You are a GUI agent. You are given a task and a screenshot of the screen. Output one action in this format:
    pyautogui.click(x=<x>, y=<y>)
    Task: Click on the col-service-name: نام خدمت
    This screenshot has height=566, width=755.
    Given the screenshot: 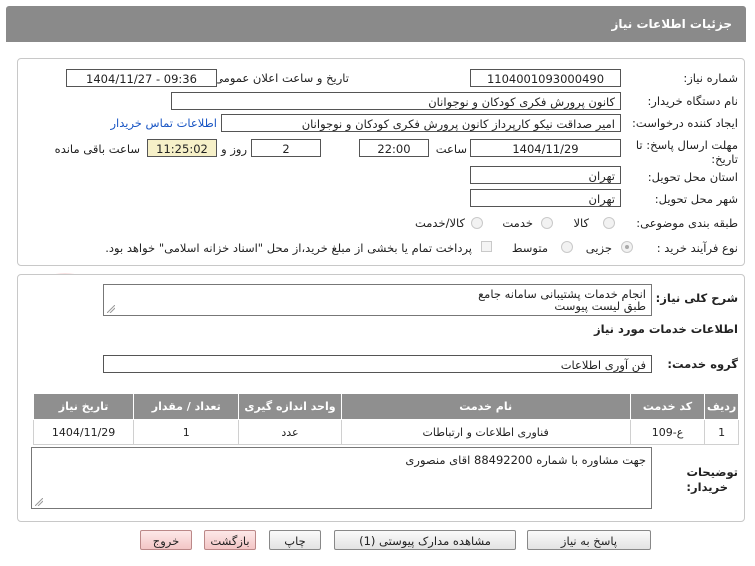 What is the action you would take?
    pyautogui.click(x=485, y=406)
    